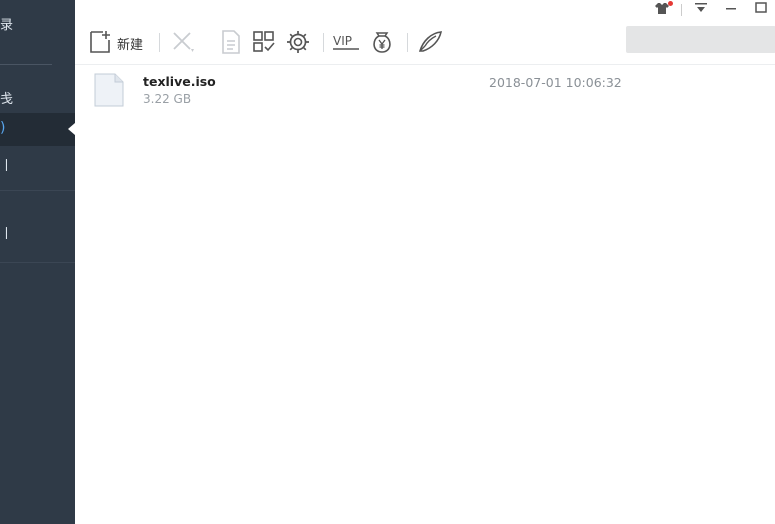 The width and height of the screenshot is (775, 524). I want to click on grid-check-icon, so click(264, 41).